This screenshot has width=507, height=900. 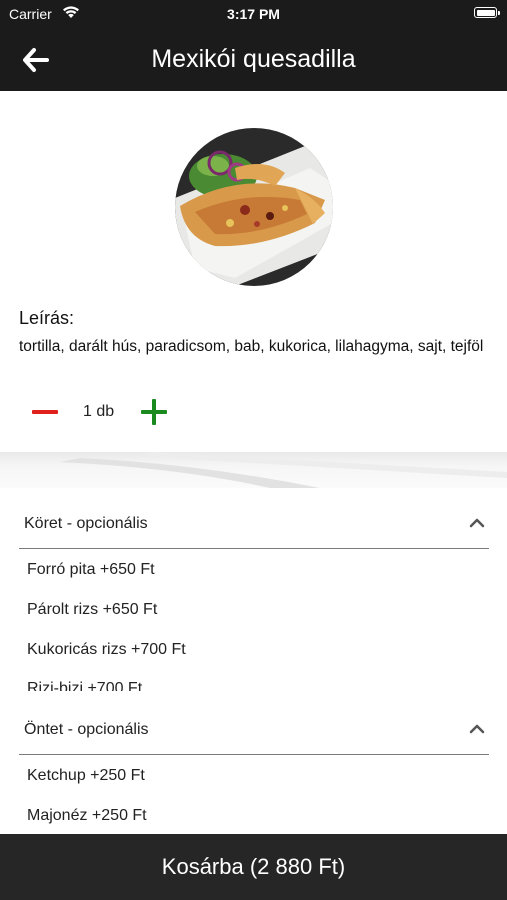 I want to click on add-to-cart-label: Kosárba (2 880 Ft), so click(x=253, y=866).